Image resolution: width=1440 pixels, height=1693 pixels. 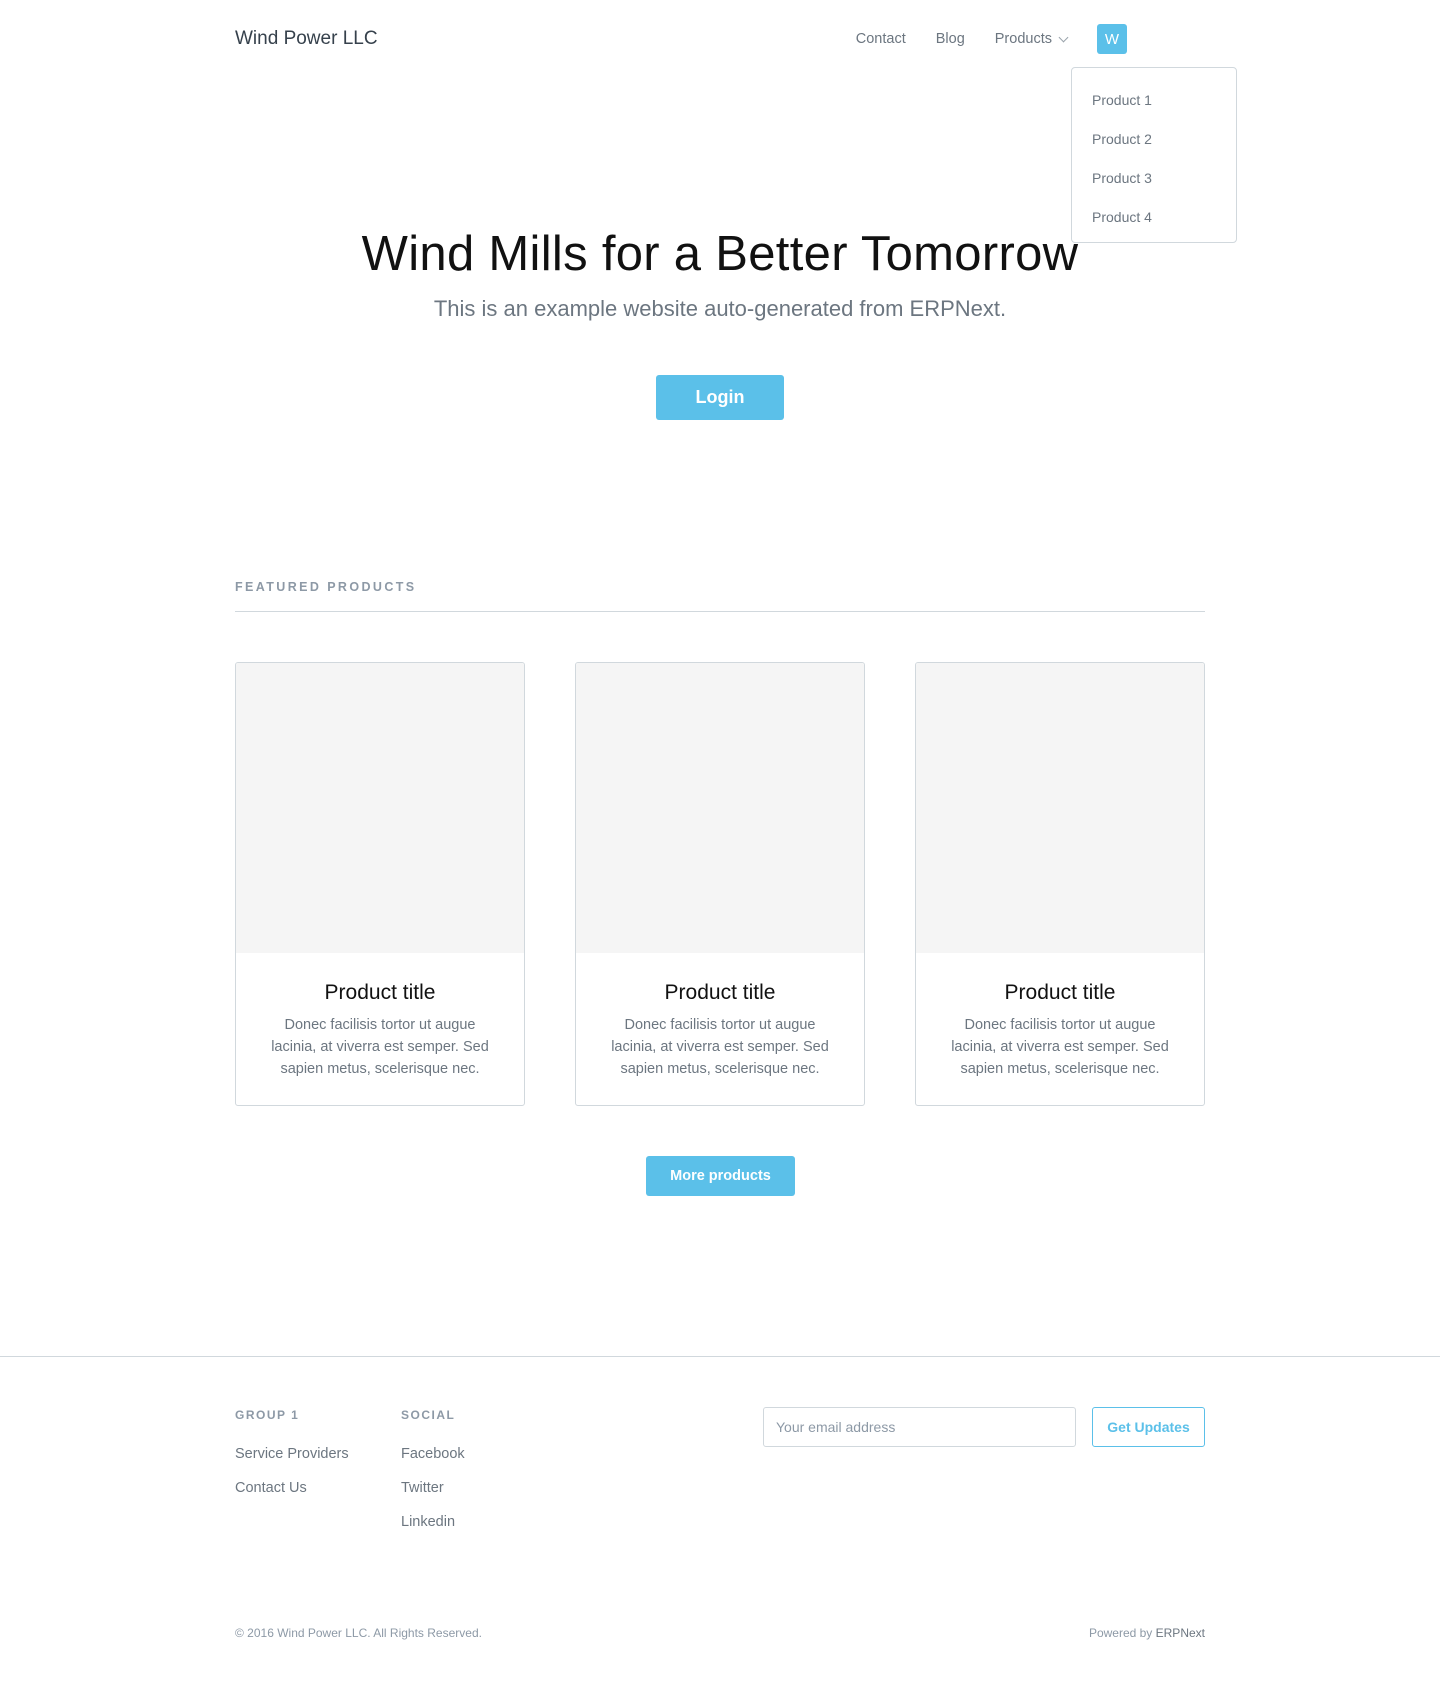 What do you see at coordinates (1023, 39) in the screenshot?
I see `nav-products-label: Products` at bounding box center [1023, 39].